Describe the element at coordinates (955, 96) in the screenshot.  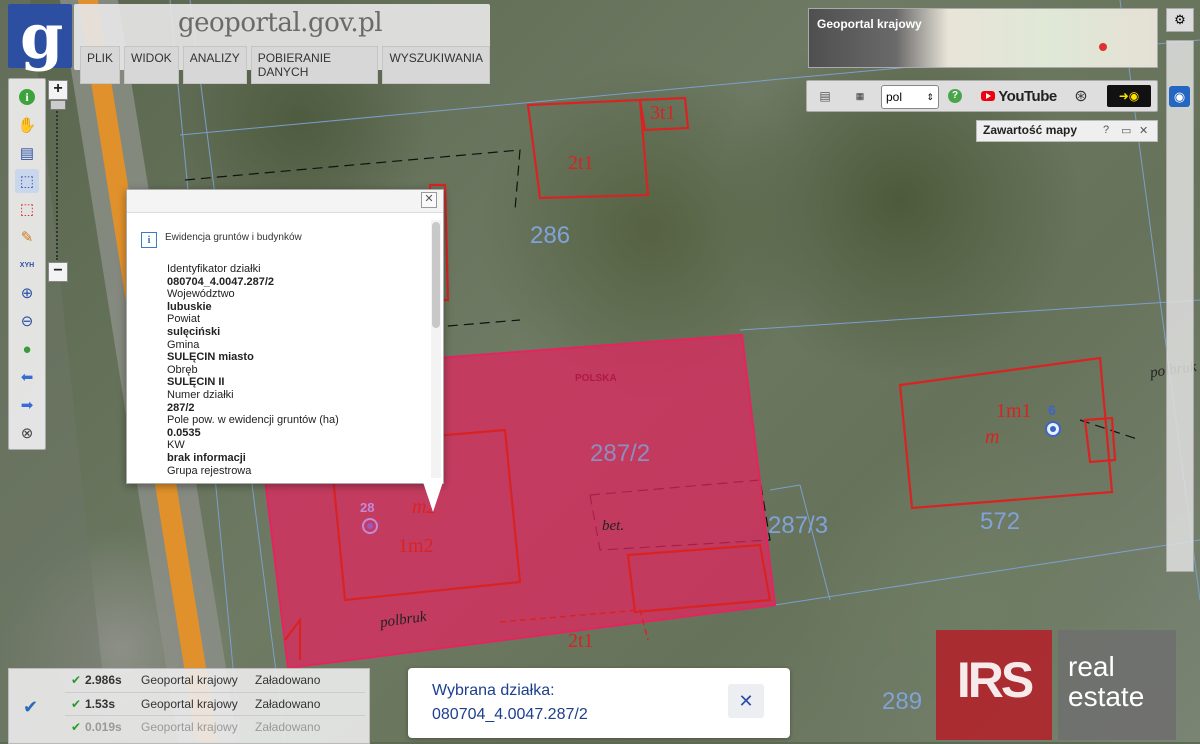
I see `help-icon: ?` at that location.